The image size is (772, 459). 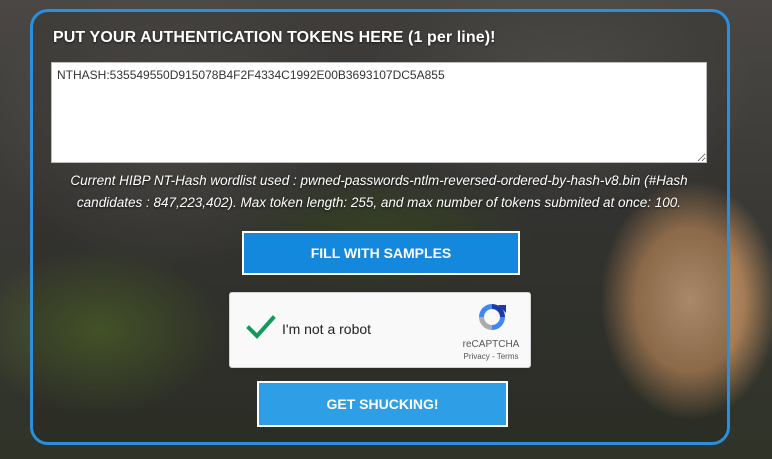 What do you see at coordinates (492, 317) in the screenshot?
I see `recaptcha-logo-icon` at bounding box center [492, 317].